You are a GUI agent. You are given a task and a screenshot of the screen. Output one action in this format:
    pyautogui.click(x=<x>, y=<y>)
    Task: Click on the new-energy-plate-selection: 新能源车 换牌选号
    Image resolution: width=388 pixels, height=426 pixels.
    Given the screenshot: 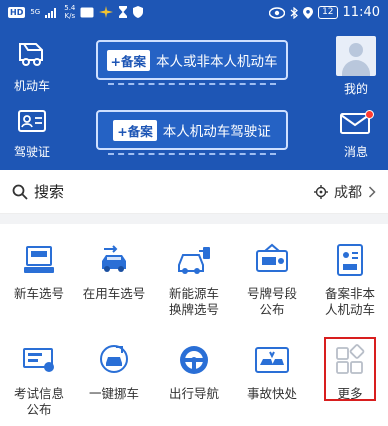 What is the action you would take?
    pyautogui.click(x=194, y=279)
    